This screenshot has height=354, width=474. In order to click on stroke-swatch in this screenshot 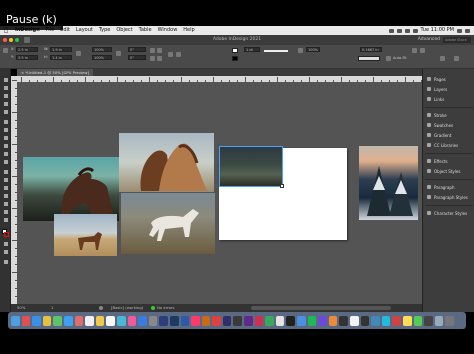, I will do `click(235, 58)`.